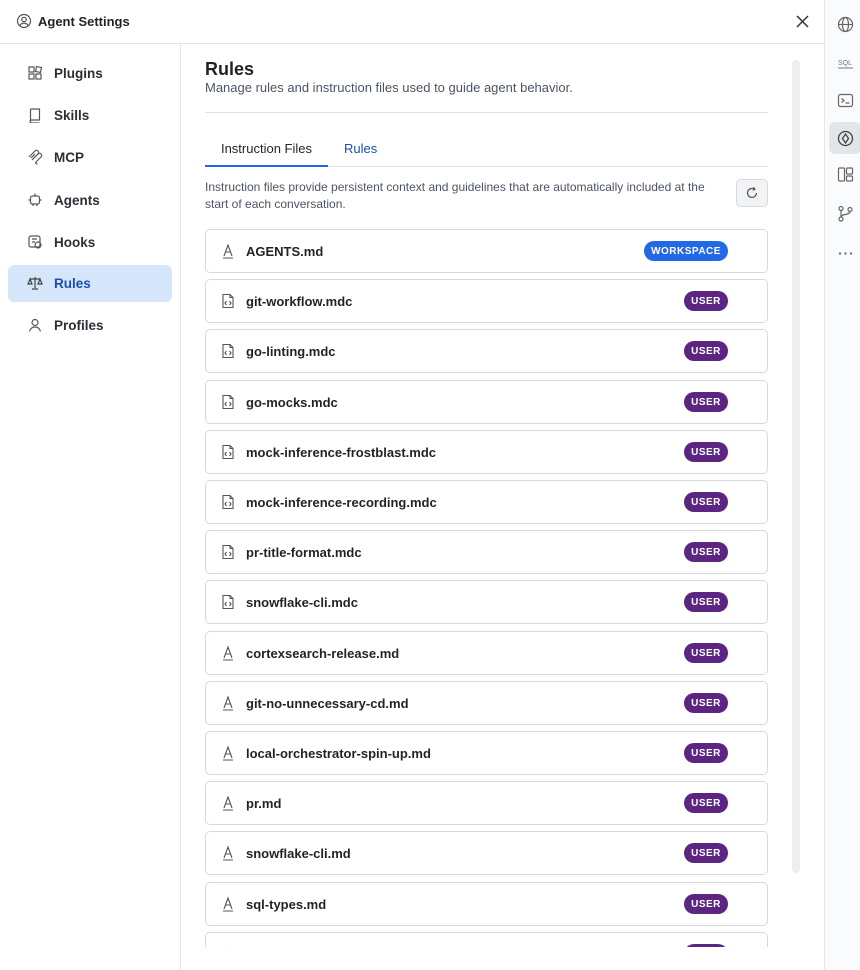 The height and width of the screenshot is (970, 860). I want to click on puzzle-icon, so click(35, 72).